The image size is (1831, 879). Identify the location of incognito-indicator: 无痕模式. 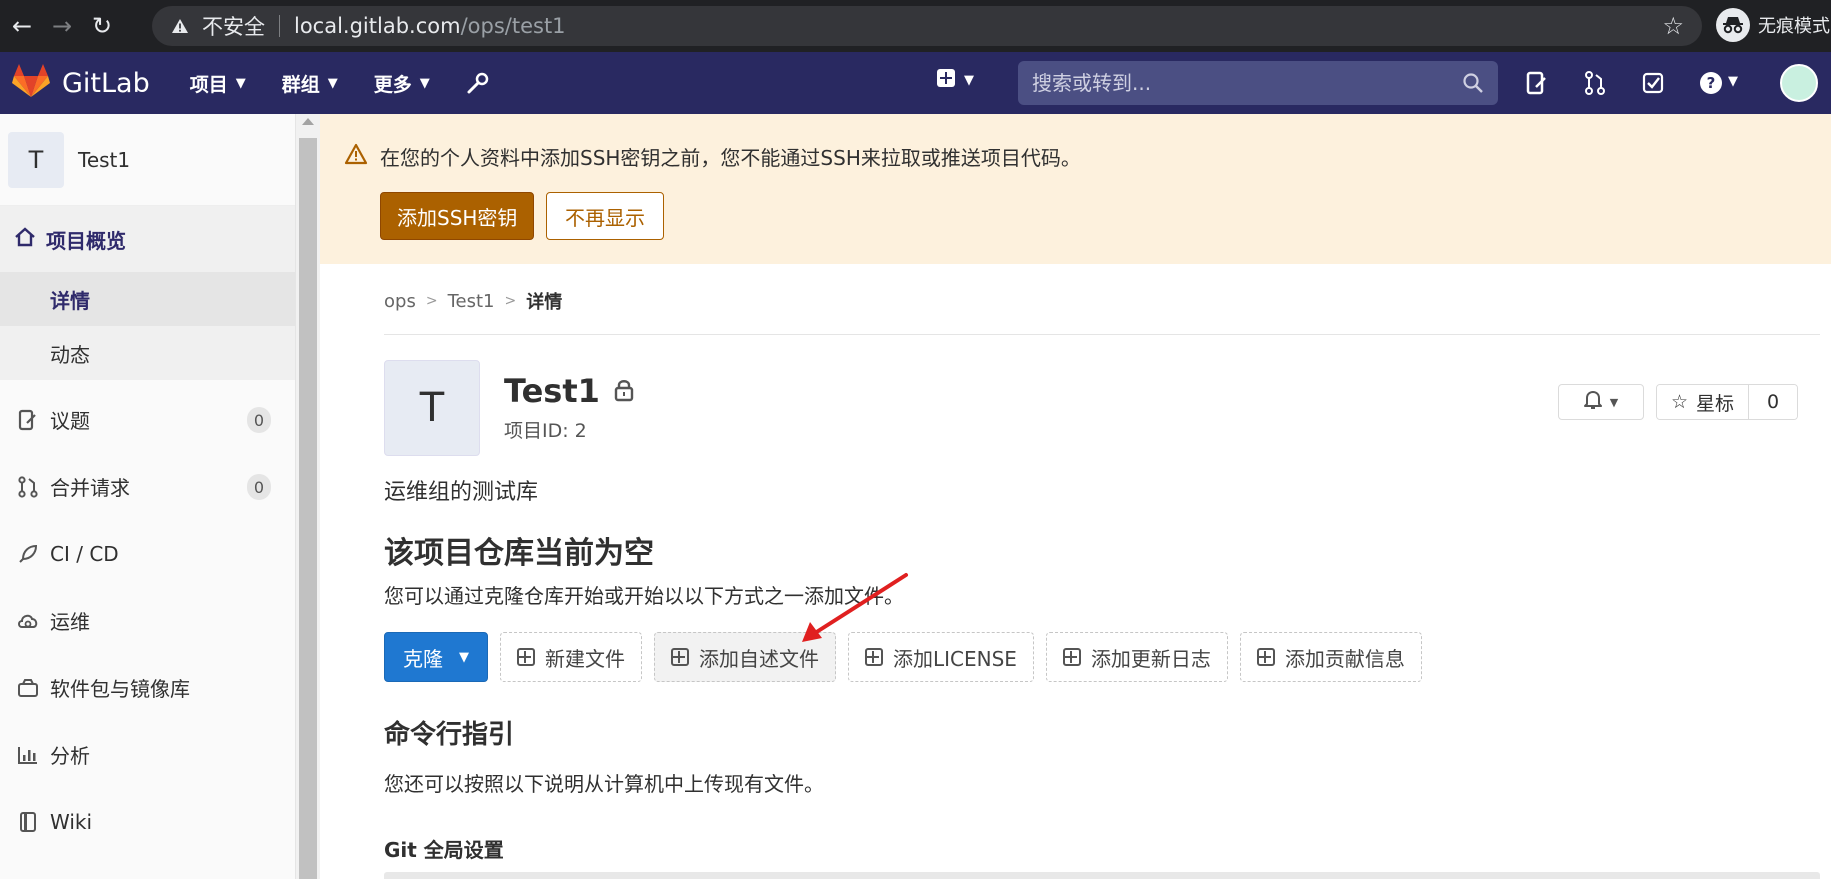
(1773, 25).